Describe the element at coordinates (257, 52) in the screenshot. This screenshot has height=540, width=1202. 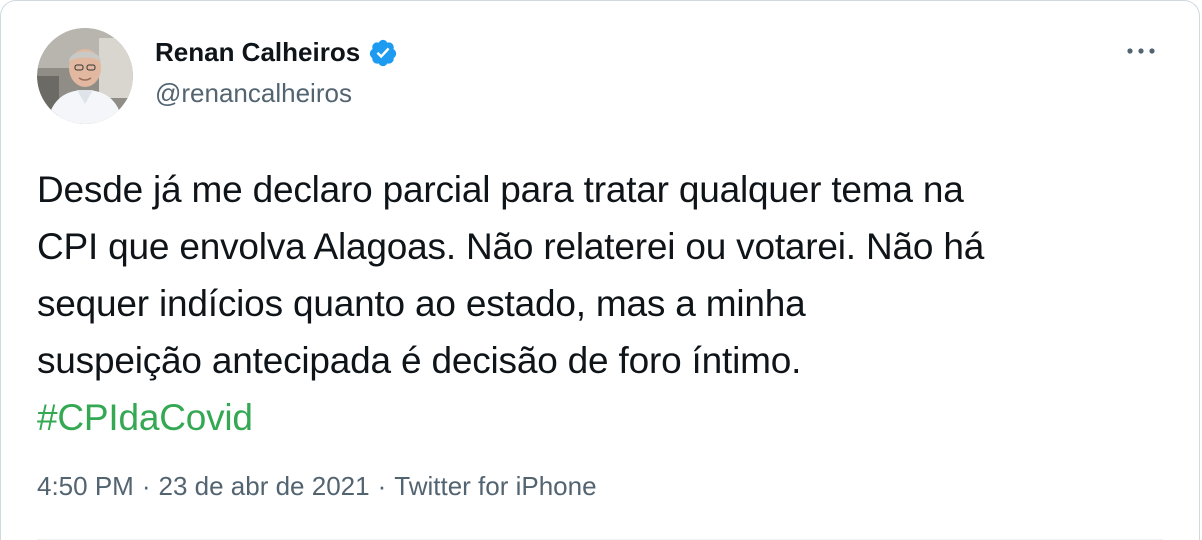
I see `author-name: Renan Calheiros` at that location.